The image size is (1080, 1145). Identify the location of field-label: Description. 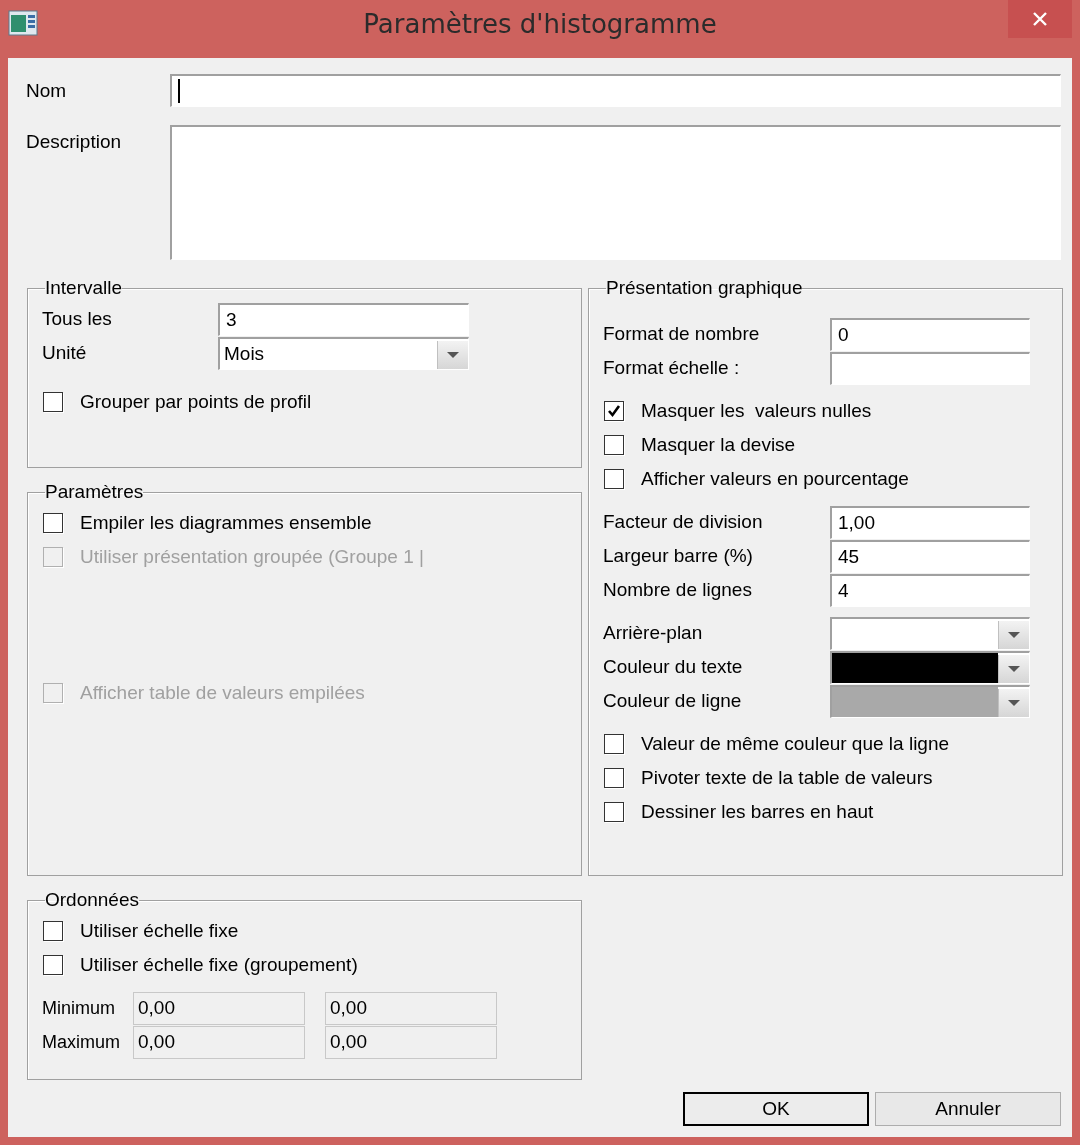
(74, 141).